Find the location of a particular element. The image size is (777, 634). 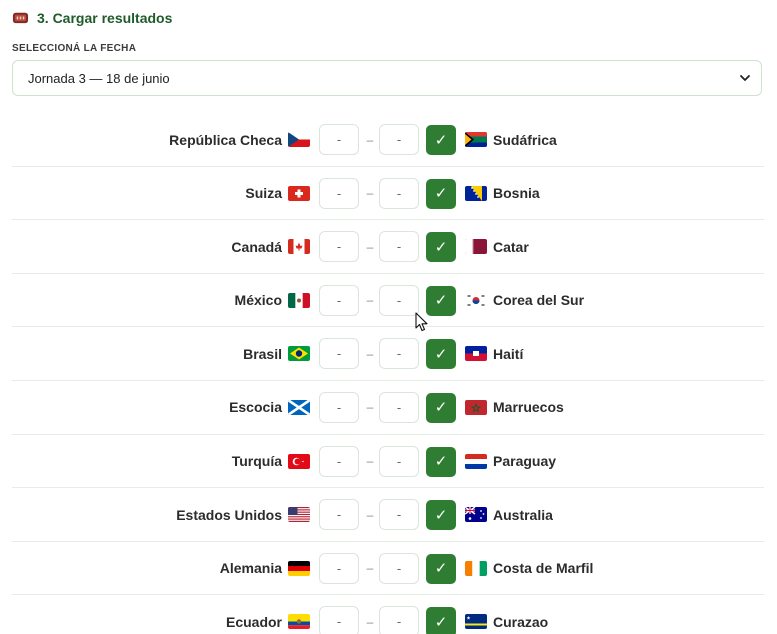

match-row: Turquía - – - ✓ Paraguay is located at coordinates (388, 462).